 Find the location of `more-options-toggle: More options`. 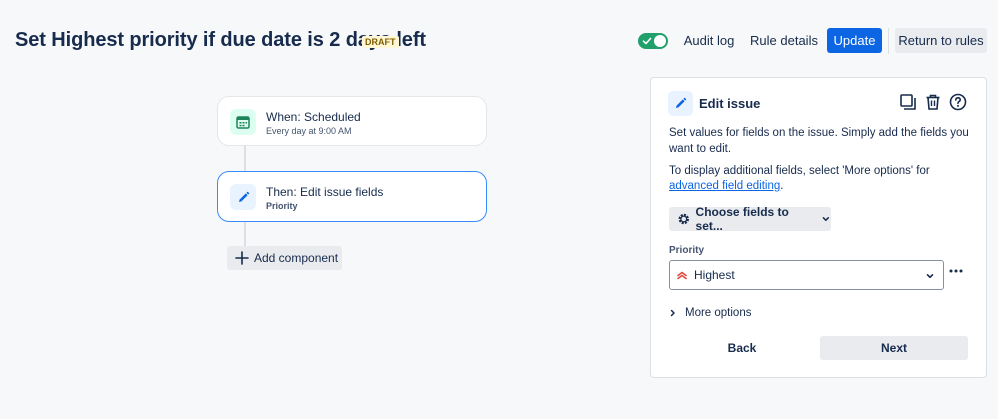

more-options-toggle: More options is located at coordinates (710, 313).